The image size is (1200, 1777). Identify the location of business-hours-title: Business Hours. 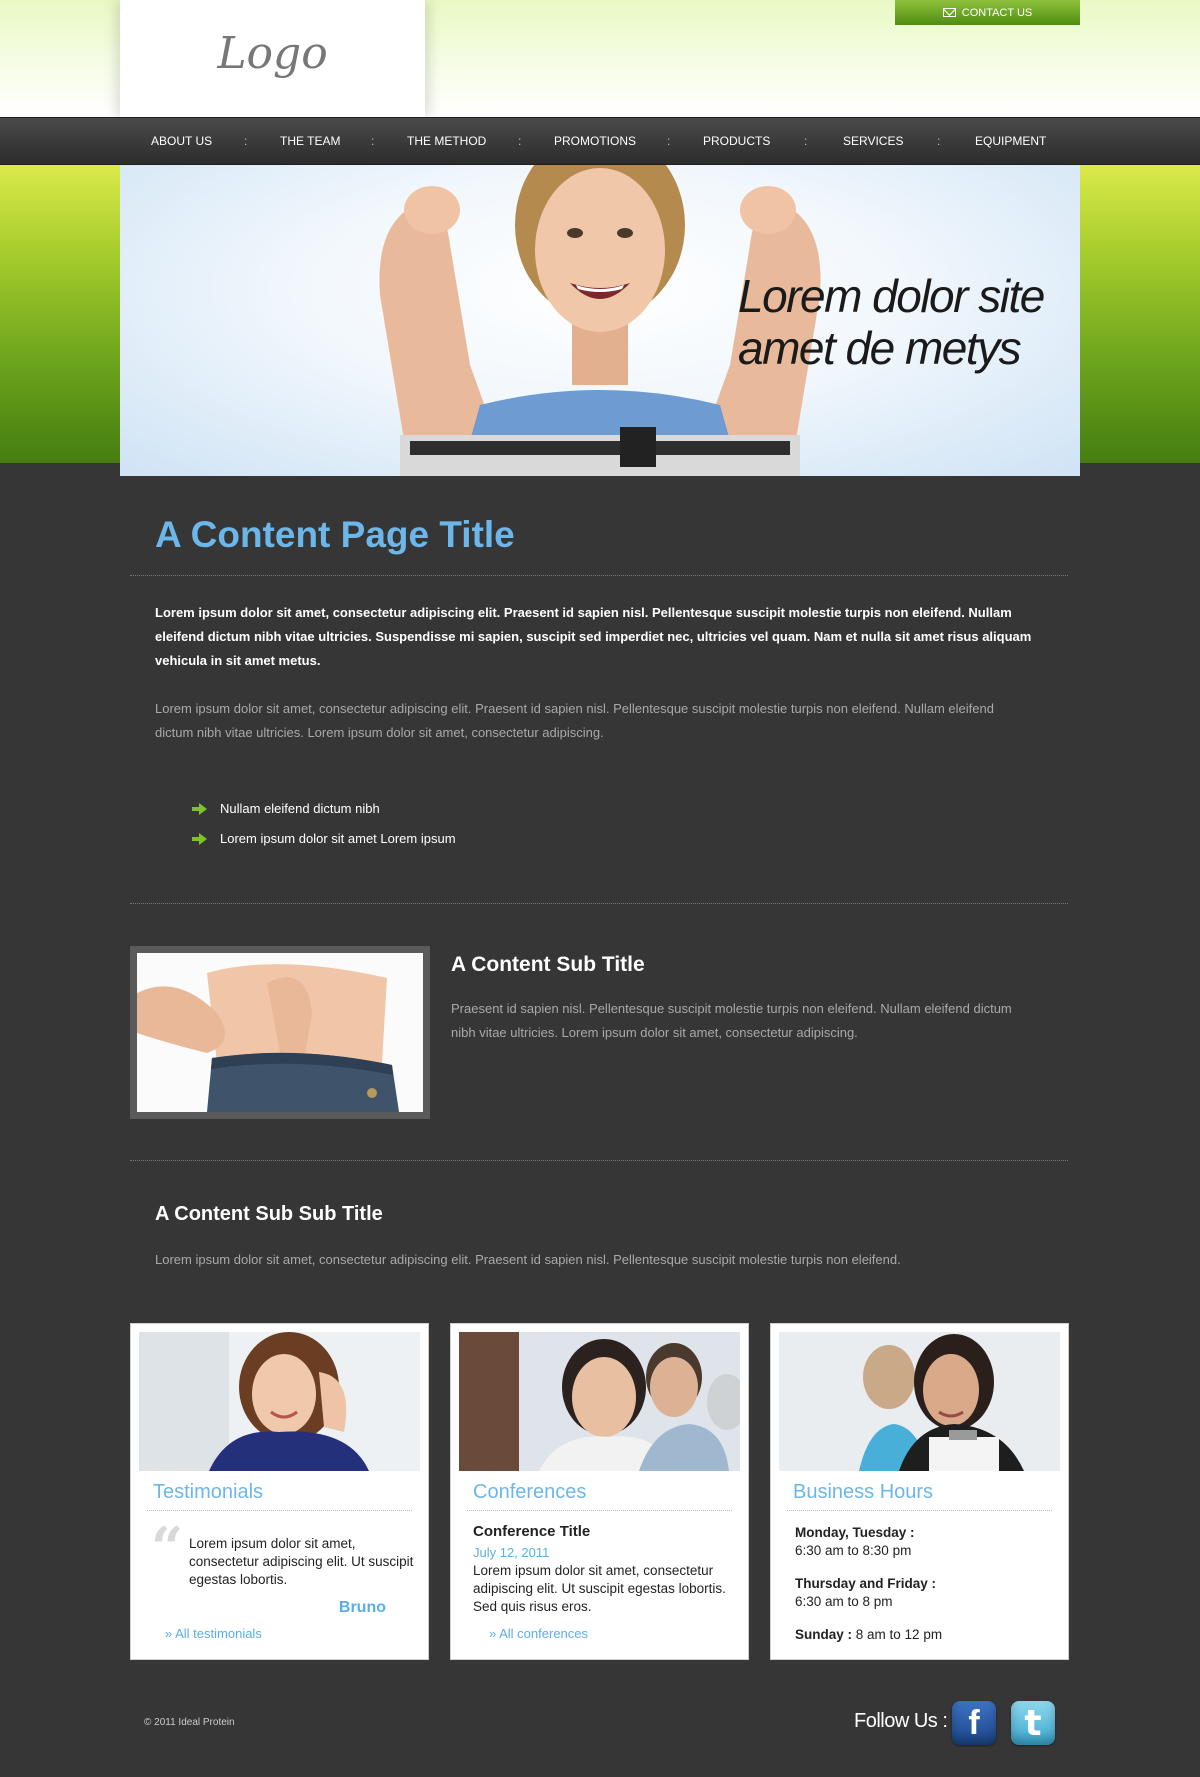
(863, 1492).